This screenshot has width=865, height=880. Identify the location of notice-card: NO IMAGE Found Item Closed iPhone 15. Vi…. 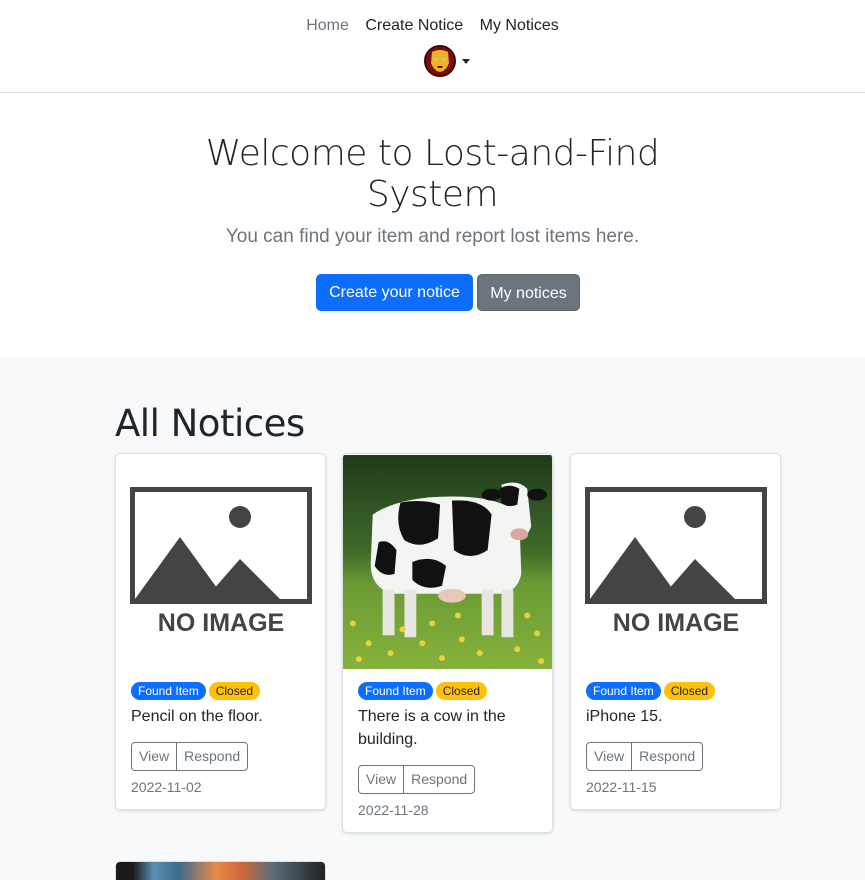
(675, 631).